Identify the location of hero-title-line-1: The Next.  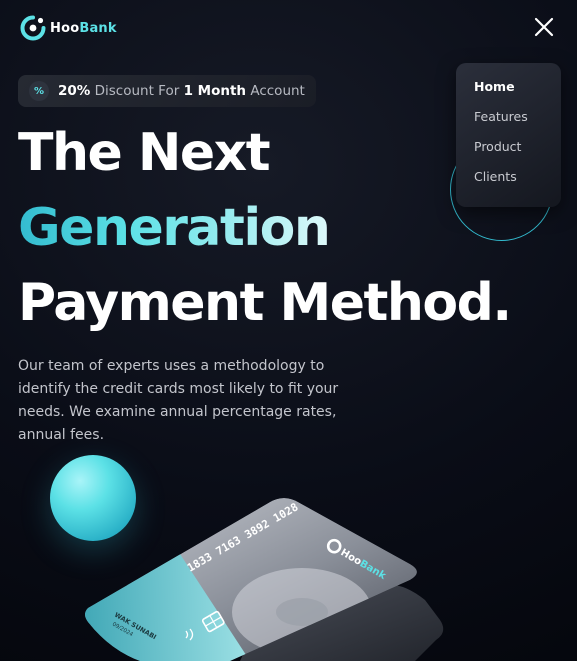
(144, 153).